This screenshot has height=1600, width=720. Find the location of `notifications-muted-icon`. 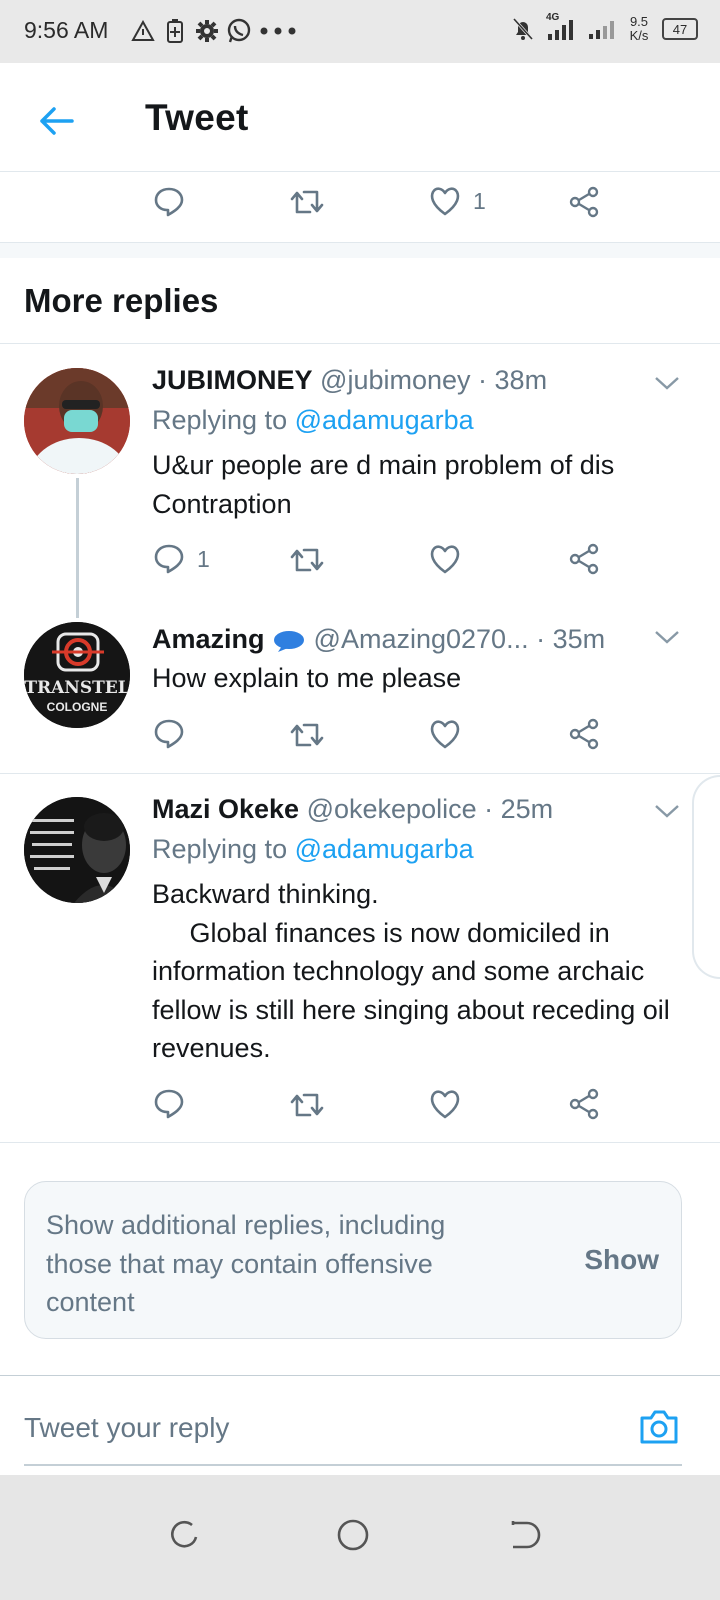

notifications-muted-icon is located at coordinates (523, 29).